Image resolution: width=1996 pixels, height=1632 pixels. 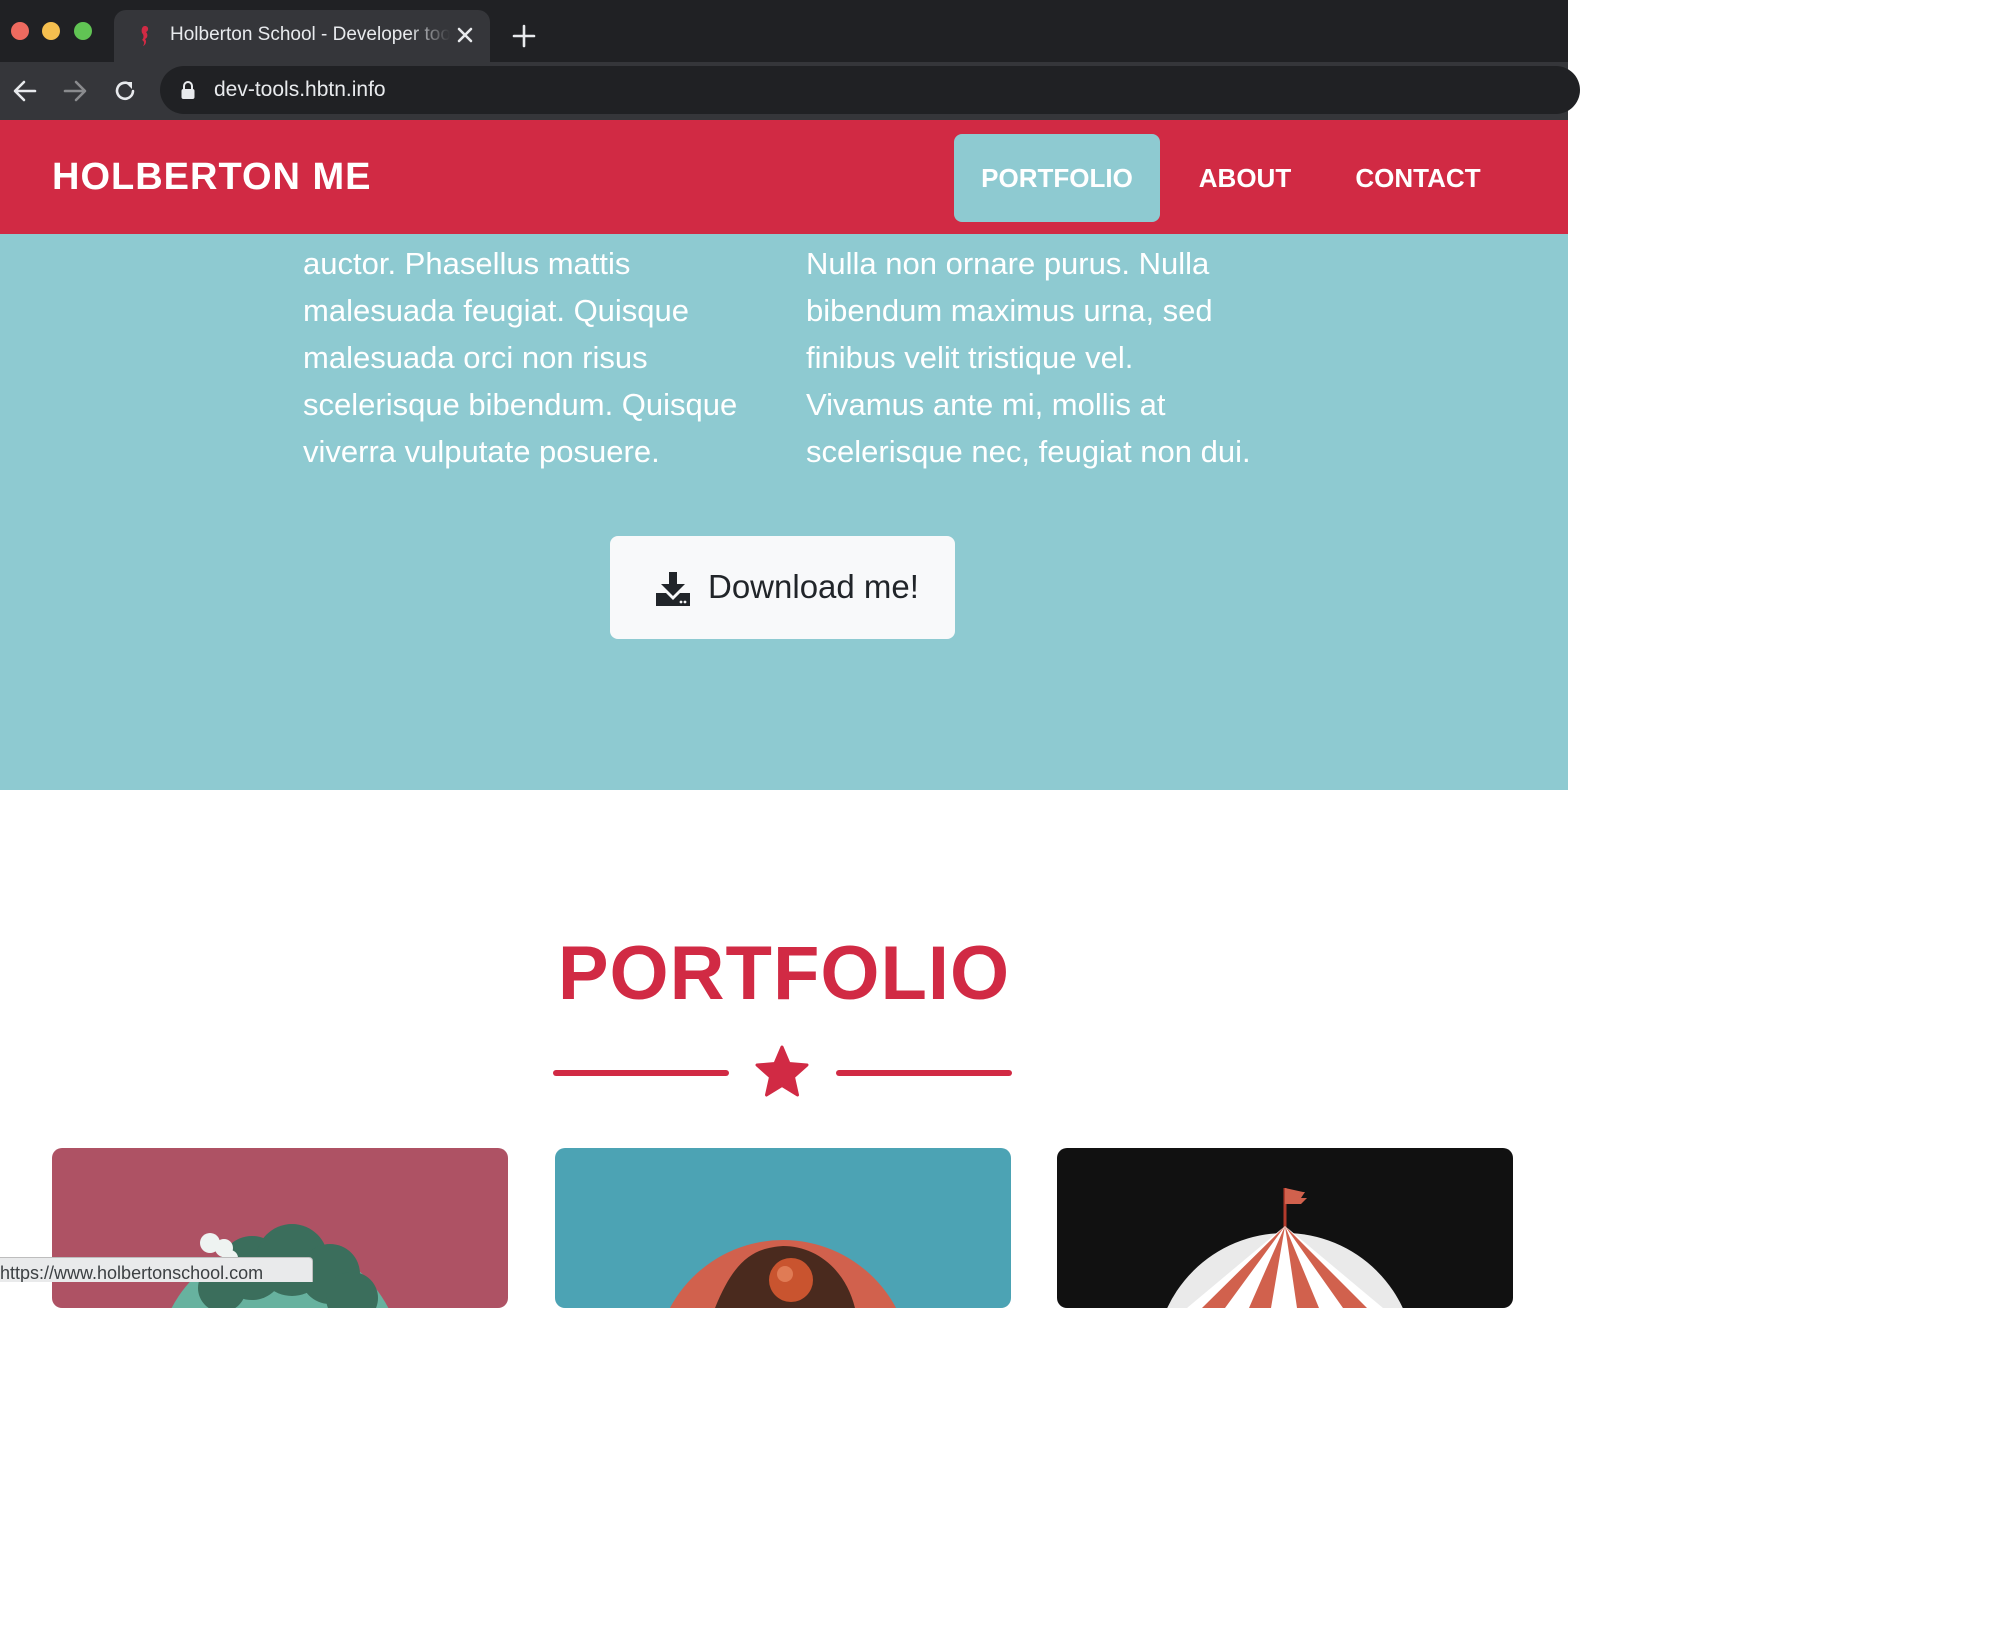 What do you see at coordinates (783, 1274) in the screenshot?
I see `cake-icon` at bounding box center [783, 1274].